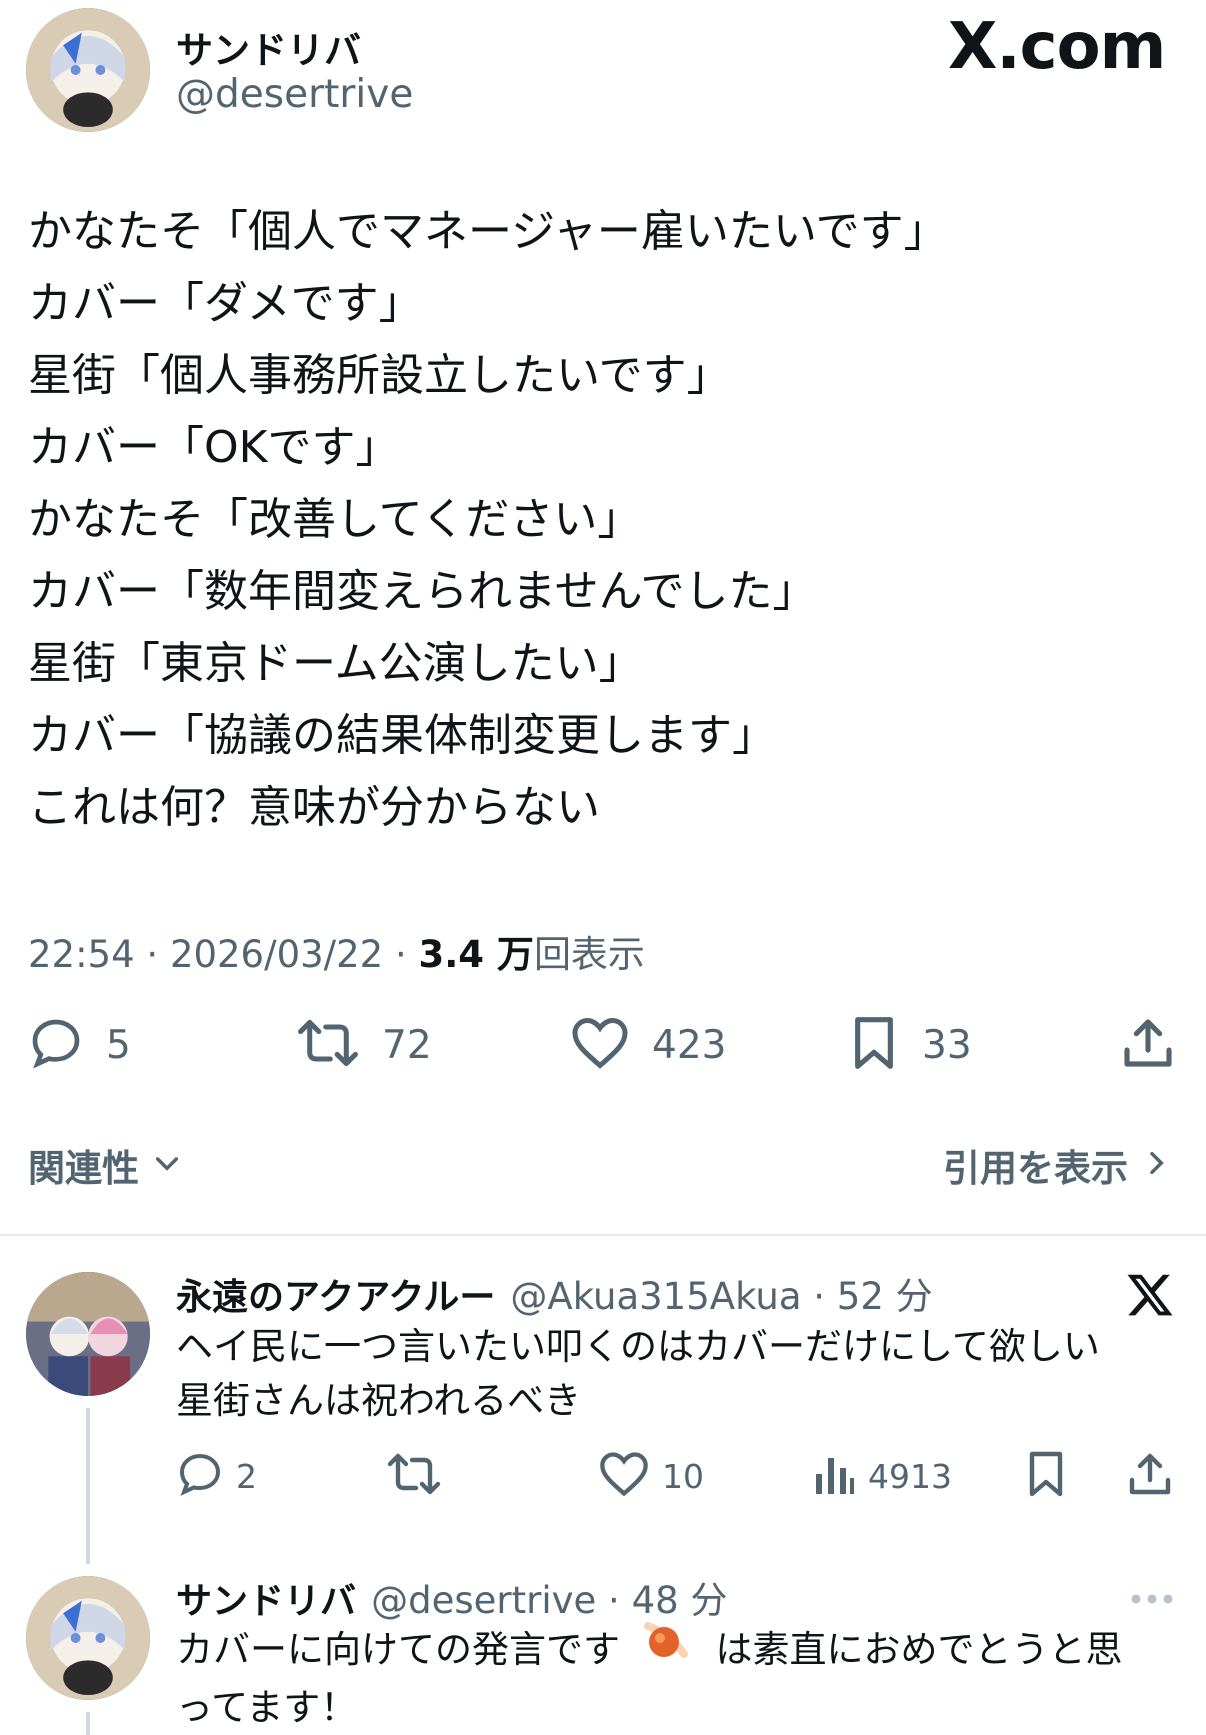 The width and height of the screenshot is (1206, 1735). What do you see at coordinates (648, 1045) in the screenshot?
I see `like-button: 423` at bounding box center [648, 1045].